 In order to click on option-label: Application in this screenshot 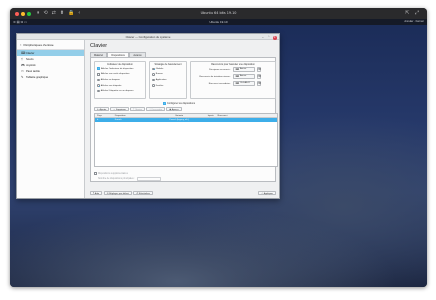, I will do `click(161, 79)`.